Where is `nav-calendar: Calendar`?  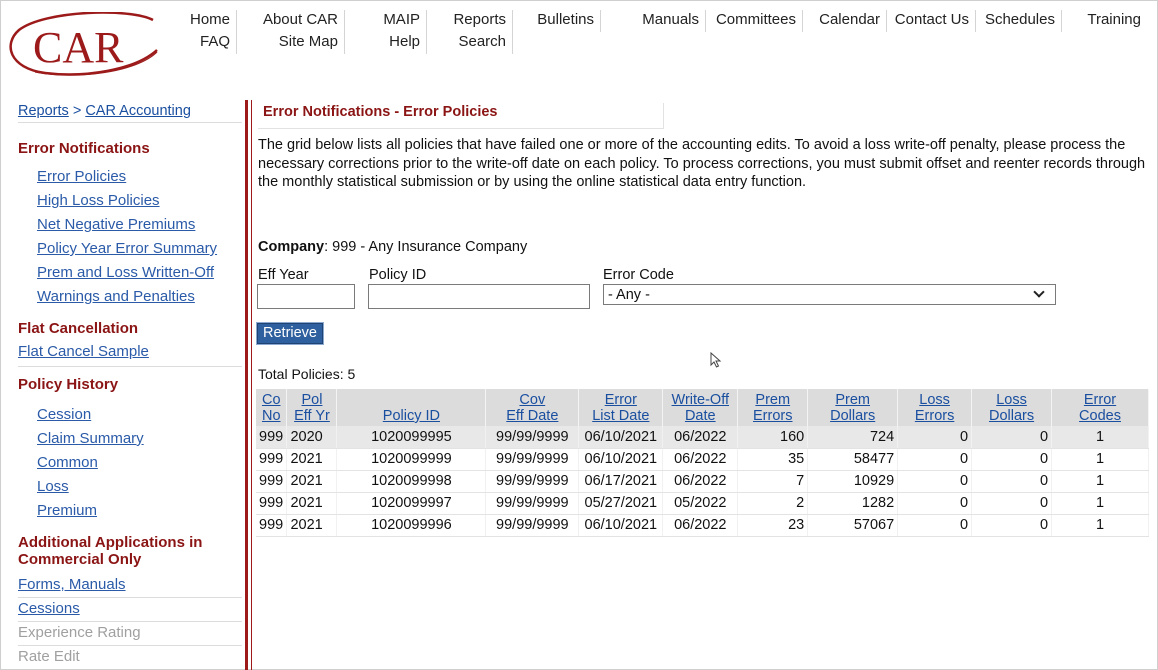 nav-calendar: Calendar is located at coordinates (844, 21).